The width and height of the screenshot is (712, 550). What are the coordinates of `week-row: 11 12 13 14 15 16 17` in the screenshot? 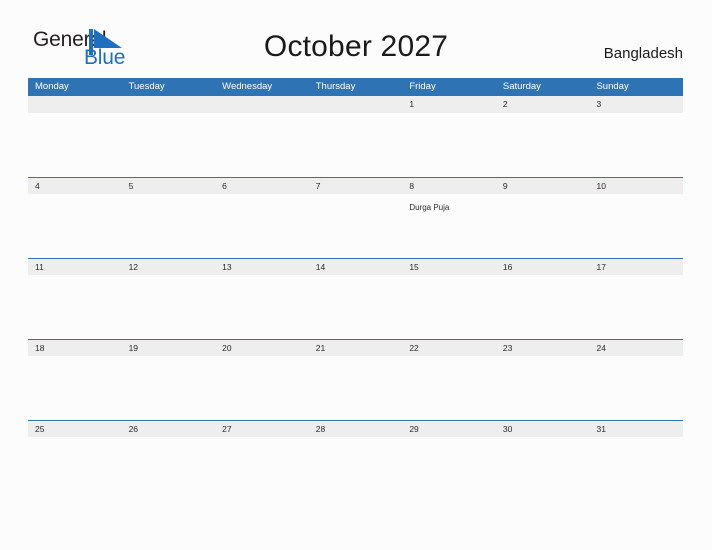 It's located at (355, 298).